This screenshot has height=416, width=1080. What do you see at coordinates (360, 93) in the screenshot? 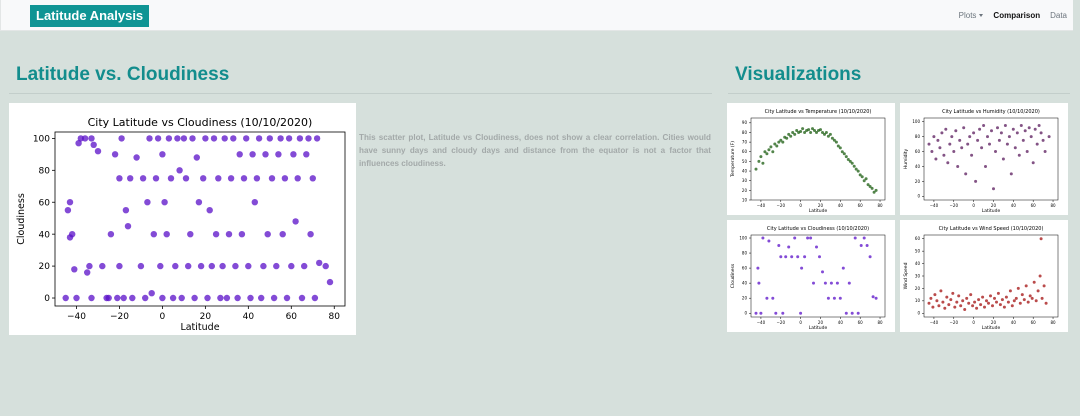
I see `title-divider` at bounding box center [360, 93].